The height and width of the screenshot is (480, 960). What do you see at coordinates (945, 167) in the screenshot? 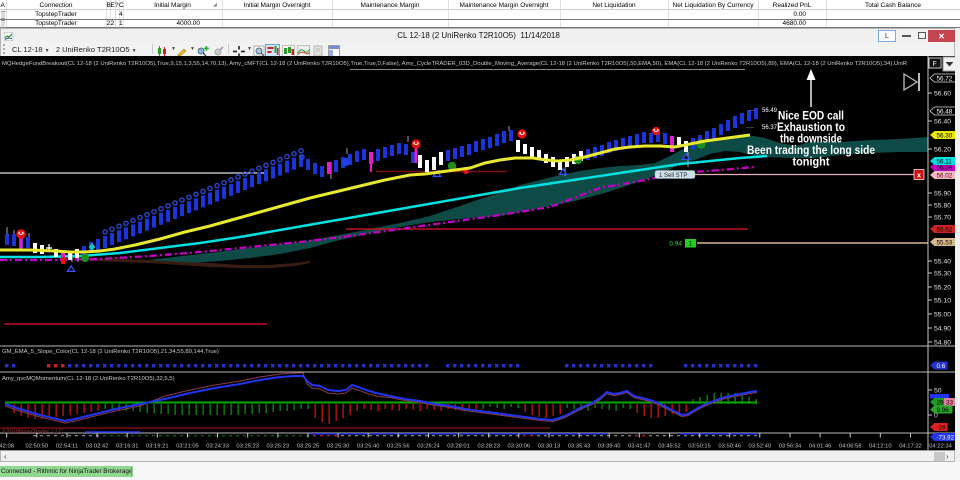
I see `svg-text: 56.08` at bounding box center [945, 167].